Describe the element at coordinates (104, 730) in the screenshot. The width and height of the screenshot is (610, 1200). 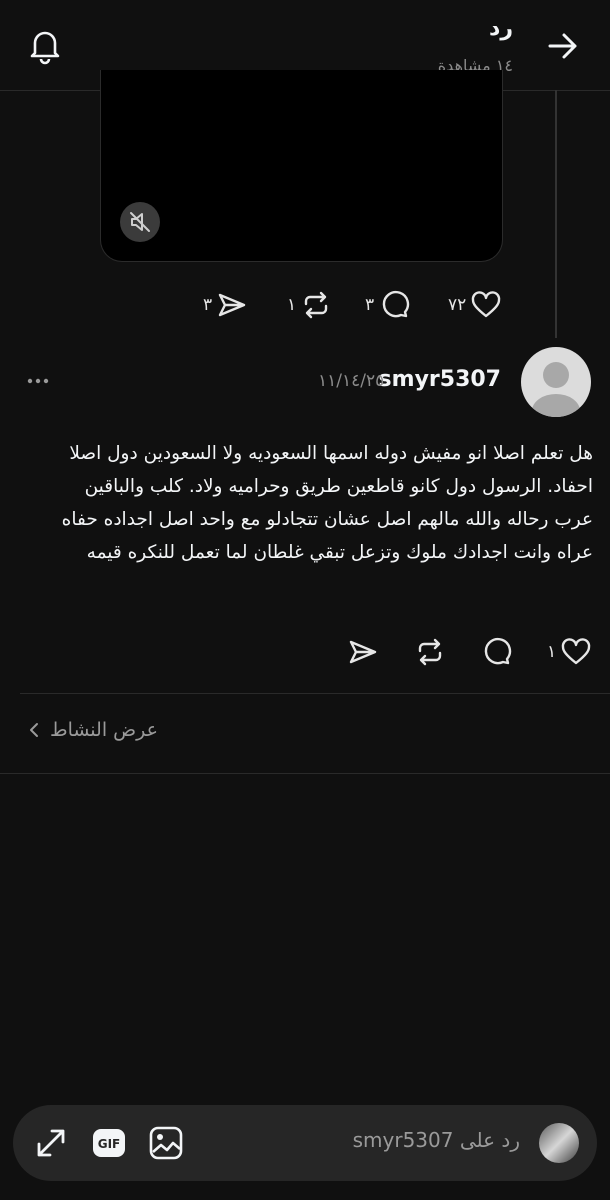
I see `view-activity-label: عرض النشاط` at that location.